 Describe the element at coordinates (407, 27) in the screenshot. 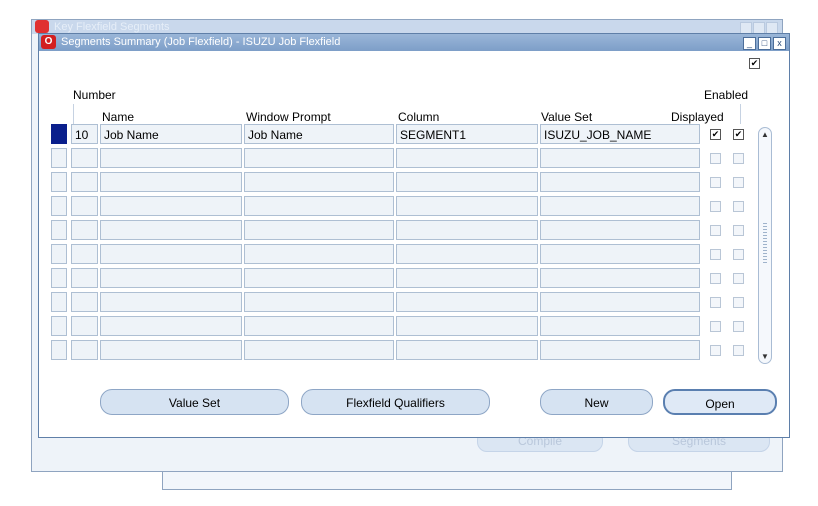

I see `background-window-title: Key Flexfield Segments` at that location.